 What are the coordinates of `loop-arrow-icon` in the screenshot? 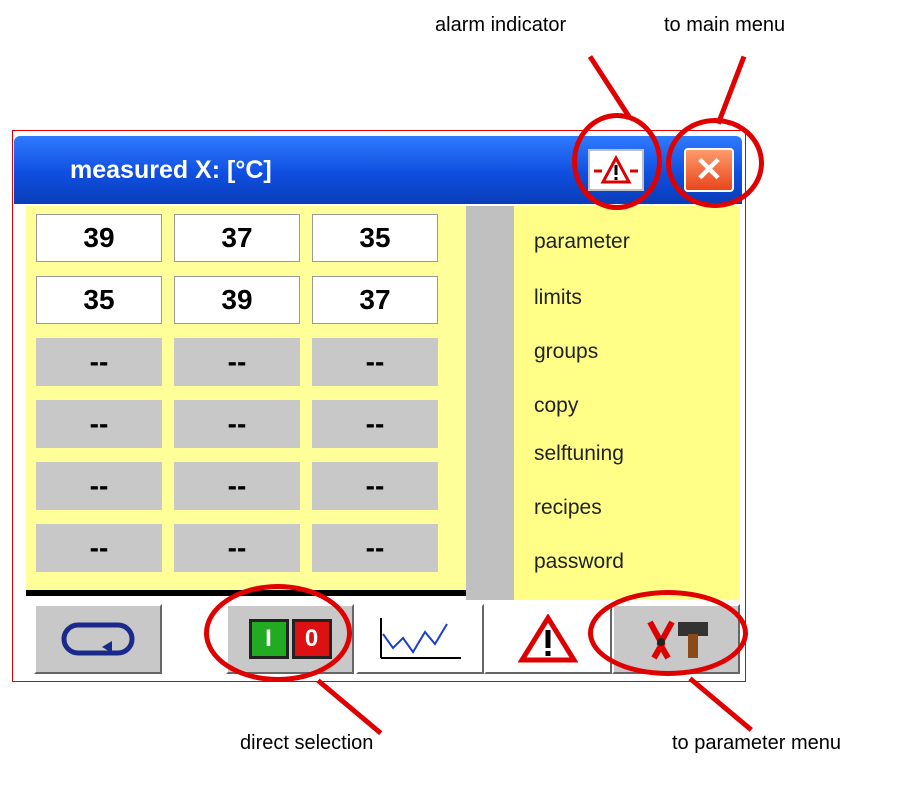 It's located at (98, 639).